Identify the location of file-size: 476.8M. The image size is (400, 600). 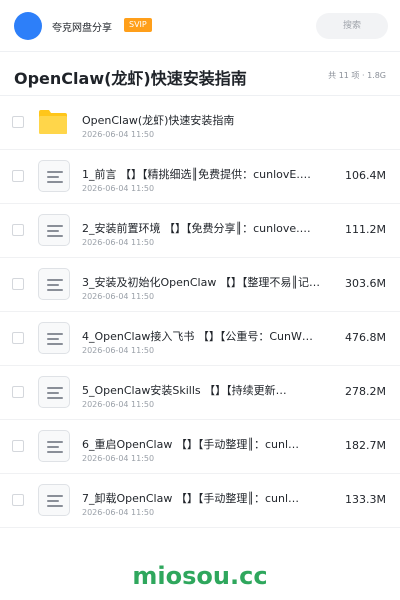
(365, 337).